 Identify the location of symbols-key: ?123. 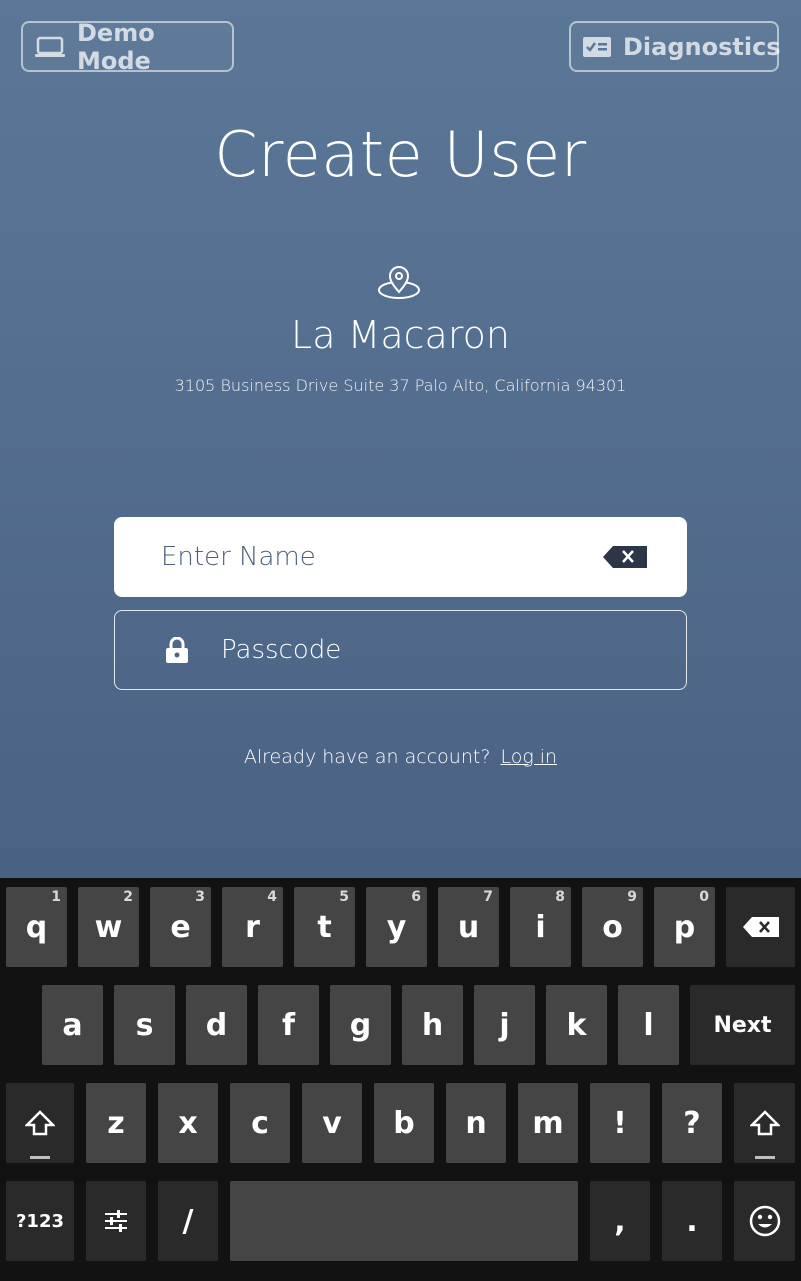
(40, 1221).